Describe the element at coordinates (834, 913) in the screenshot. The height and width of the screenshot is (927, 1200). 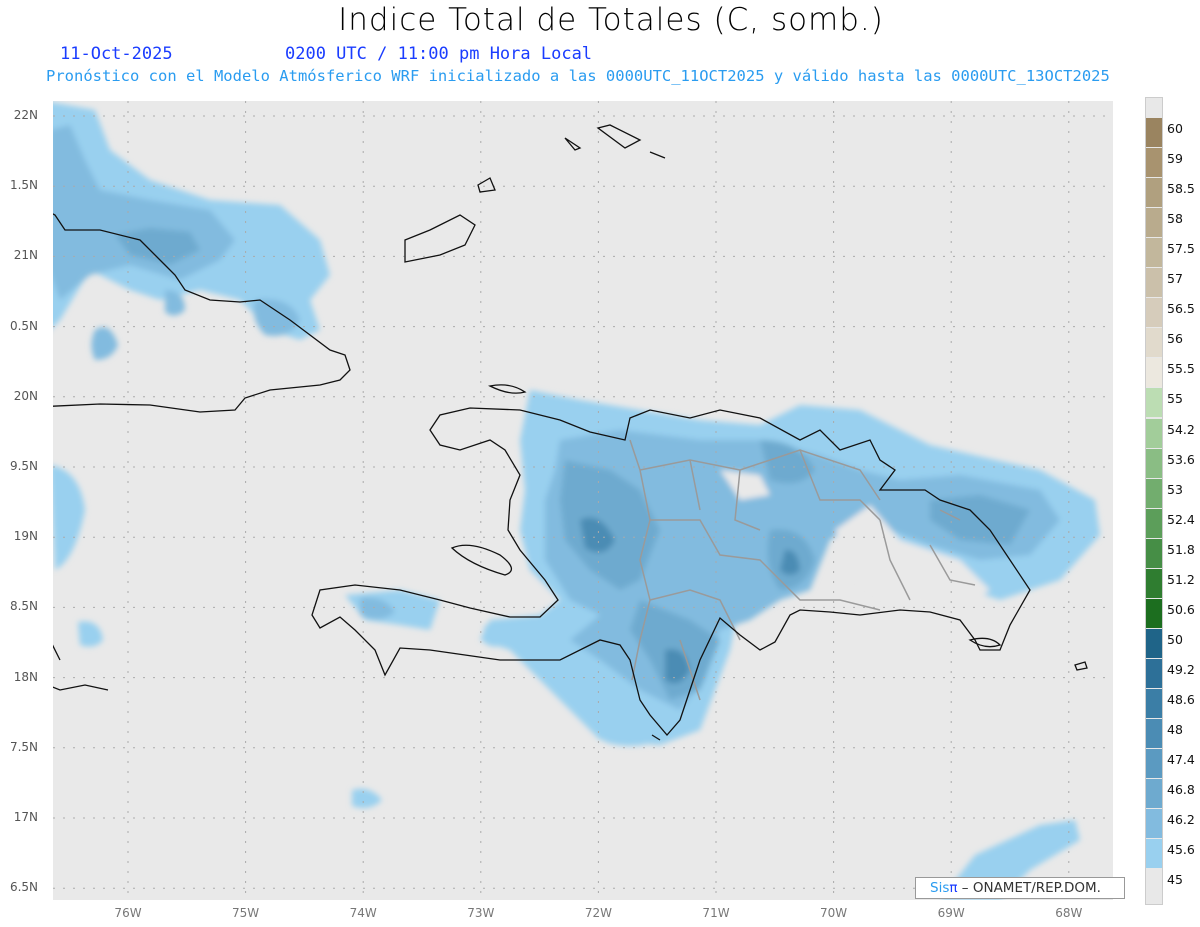
I see `lon-label: 70W` at that location.